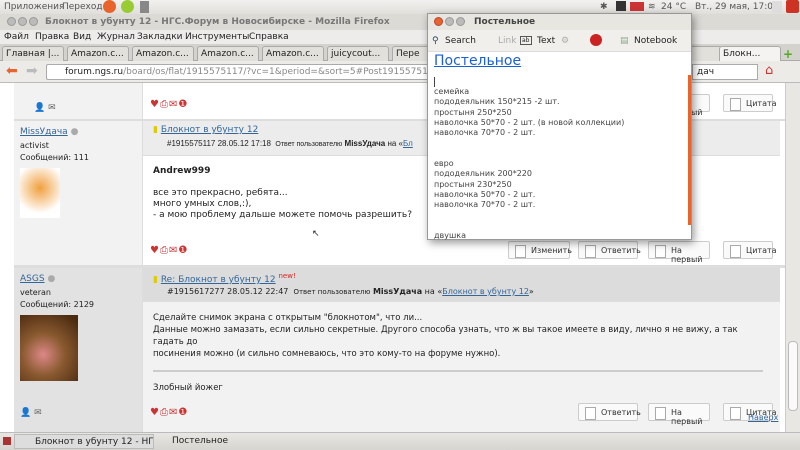 This screenshot has height=450, width=800. I want to click on link-button: Link, so click(507, 41).